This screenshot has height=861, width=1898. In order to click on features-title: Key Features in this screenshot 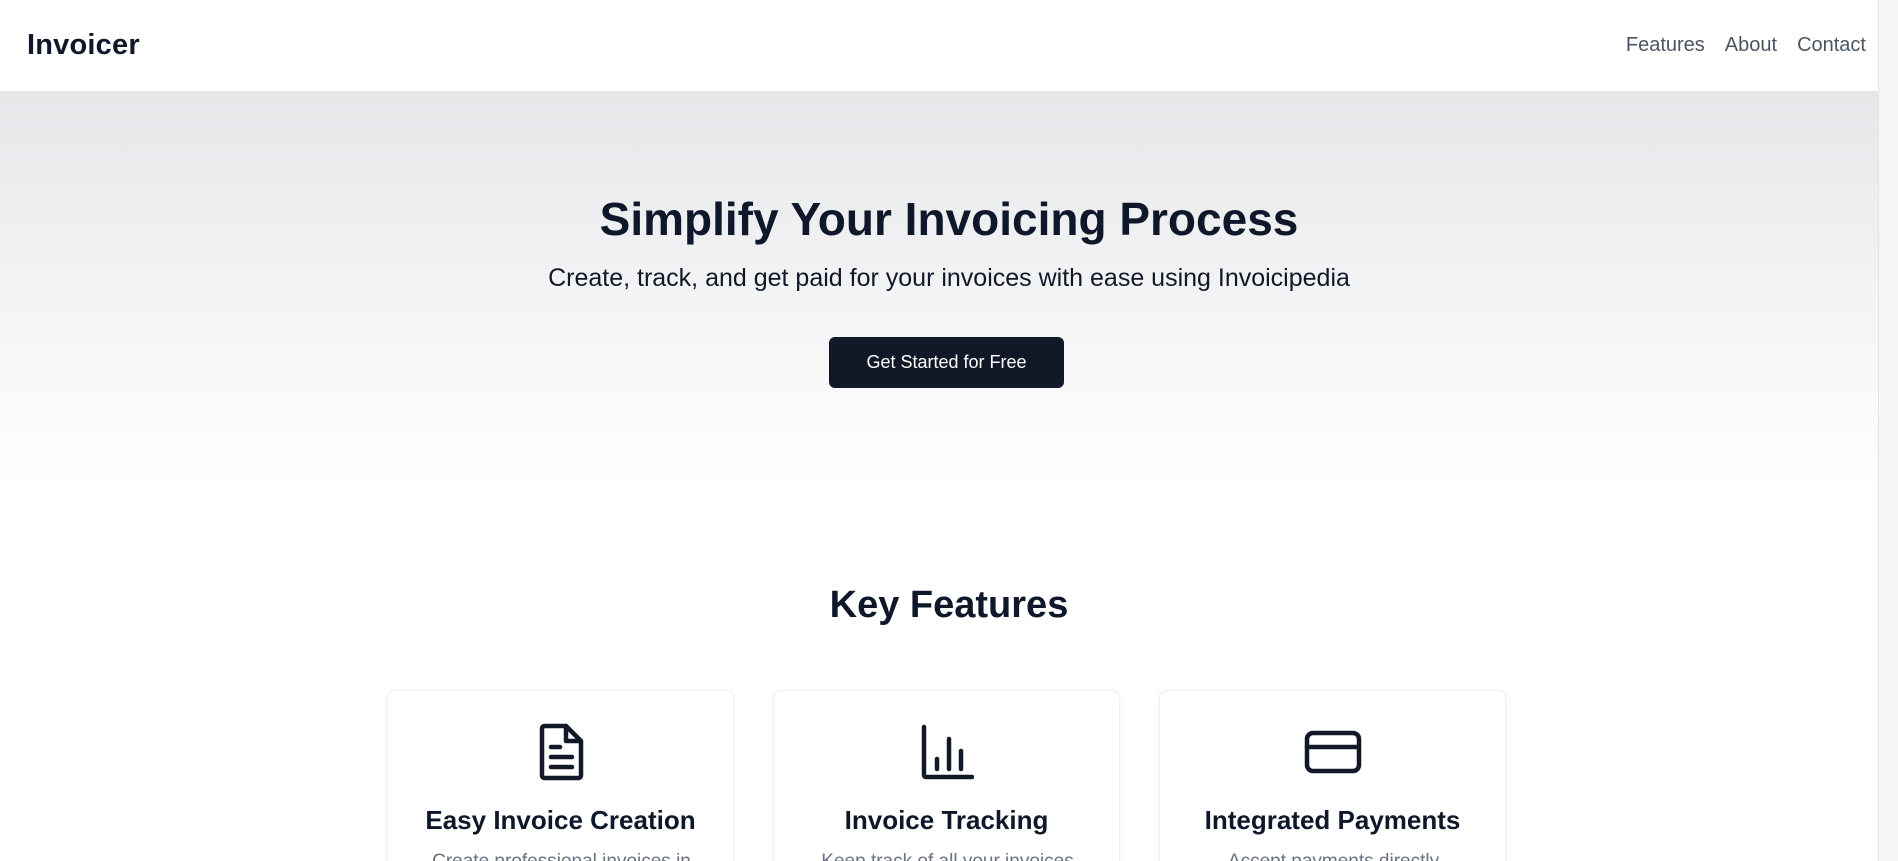, I will do `click(949, 605)`.